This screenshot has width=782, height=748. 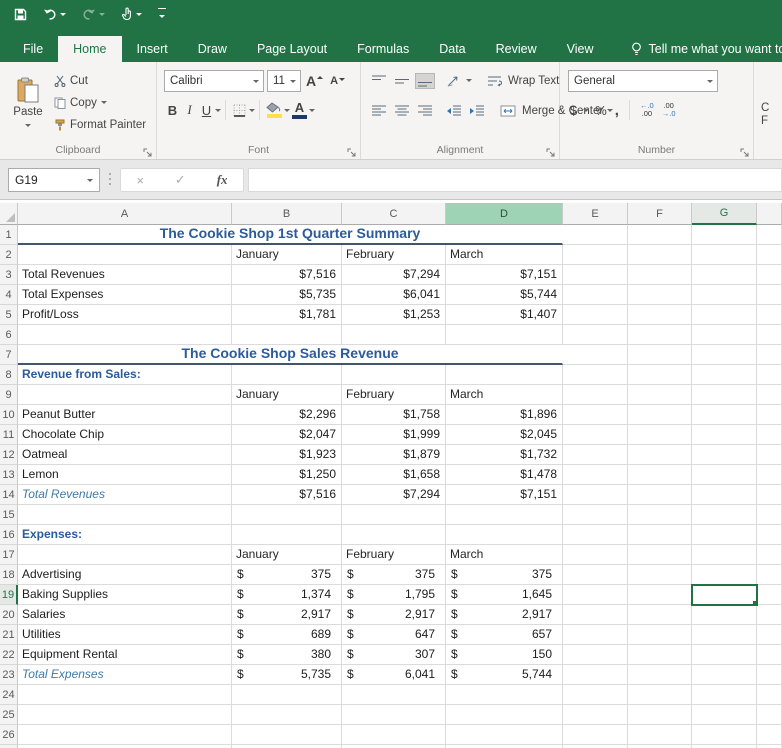 What do you see at coordinates (504, 275) in the screenshot?
I see `cell-D3: $7,151` at bounding box center [504, 275].